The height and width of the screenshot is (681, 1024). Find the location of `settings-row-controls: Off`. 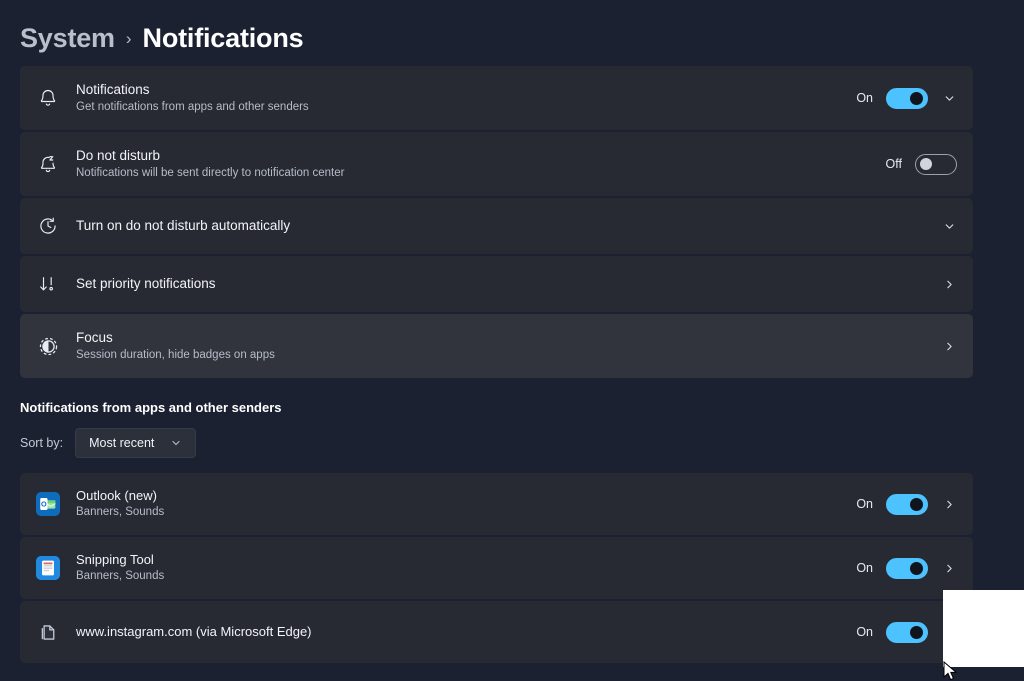

settings-row-controls: Off is located at coordinates (919, 164).